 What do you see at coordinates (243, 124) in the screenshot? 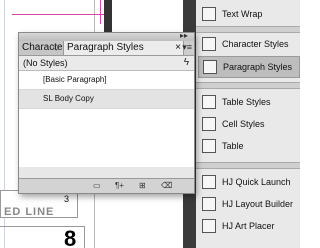
I see `dock-item-label: Cell Styles` at bounding box center [243, 124].